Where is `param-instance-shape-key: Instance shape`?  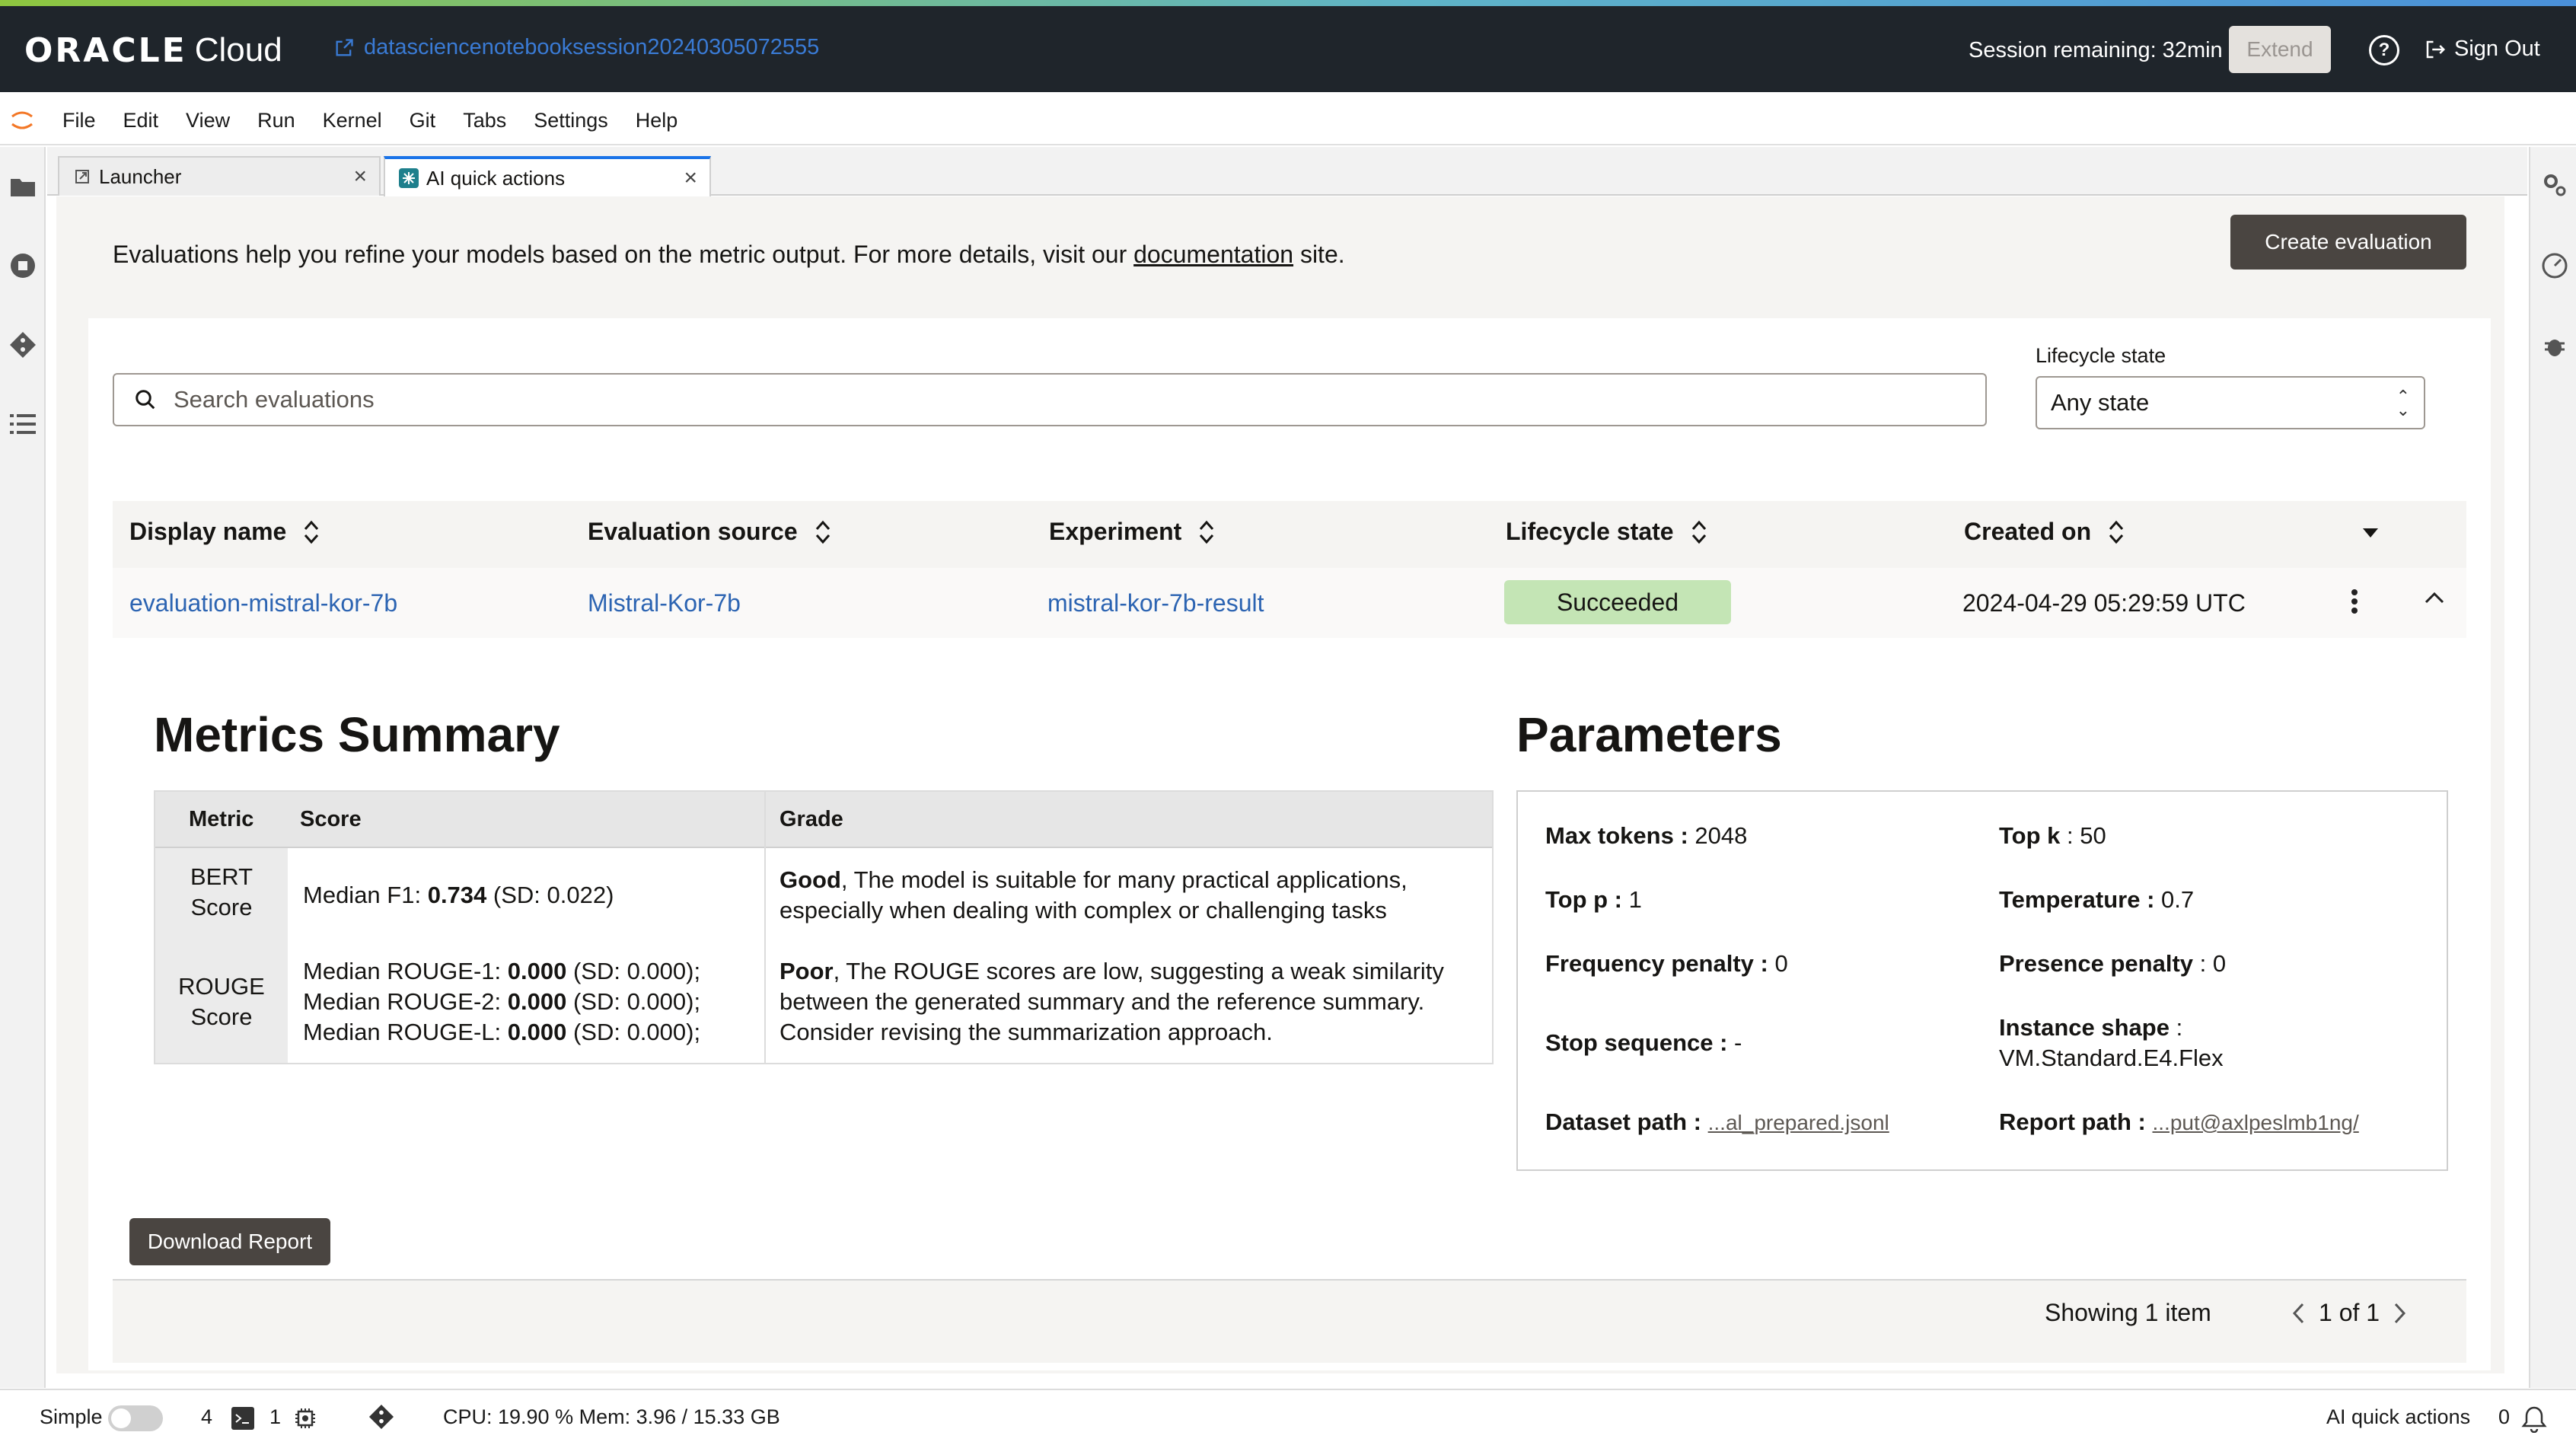 param-instance-shape-key: Instance shape is located at coordinates (2084, 1027).